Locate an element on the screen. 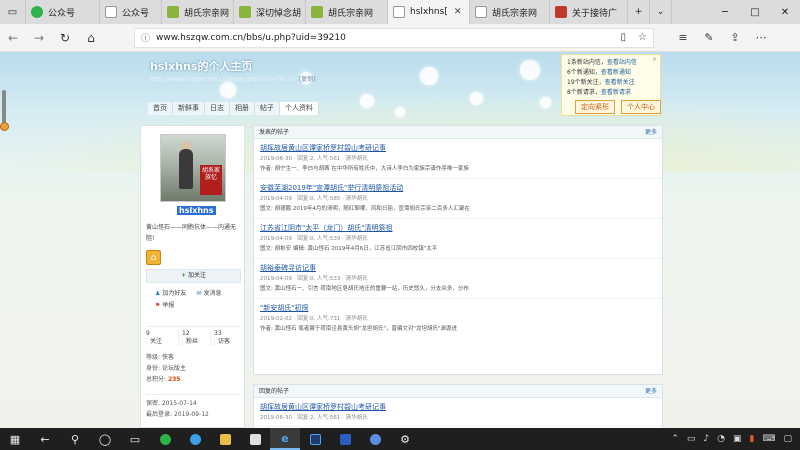 The image size is (800, 450). tab-7: 关于接待广 is located at coordinates (589, 12).